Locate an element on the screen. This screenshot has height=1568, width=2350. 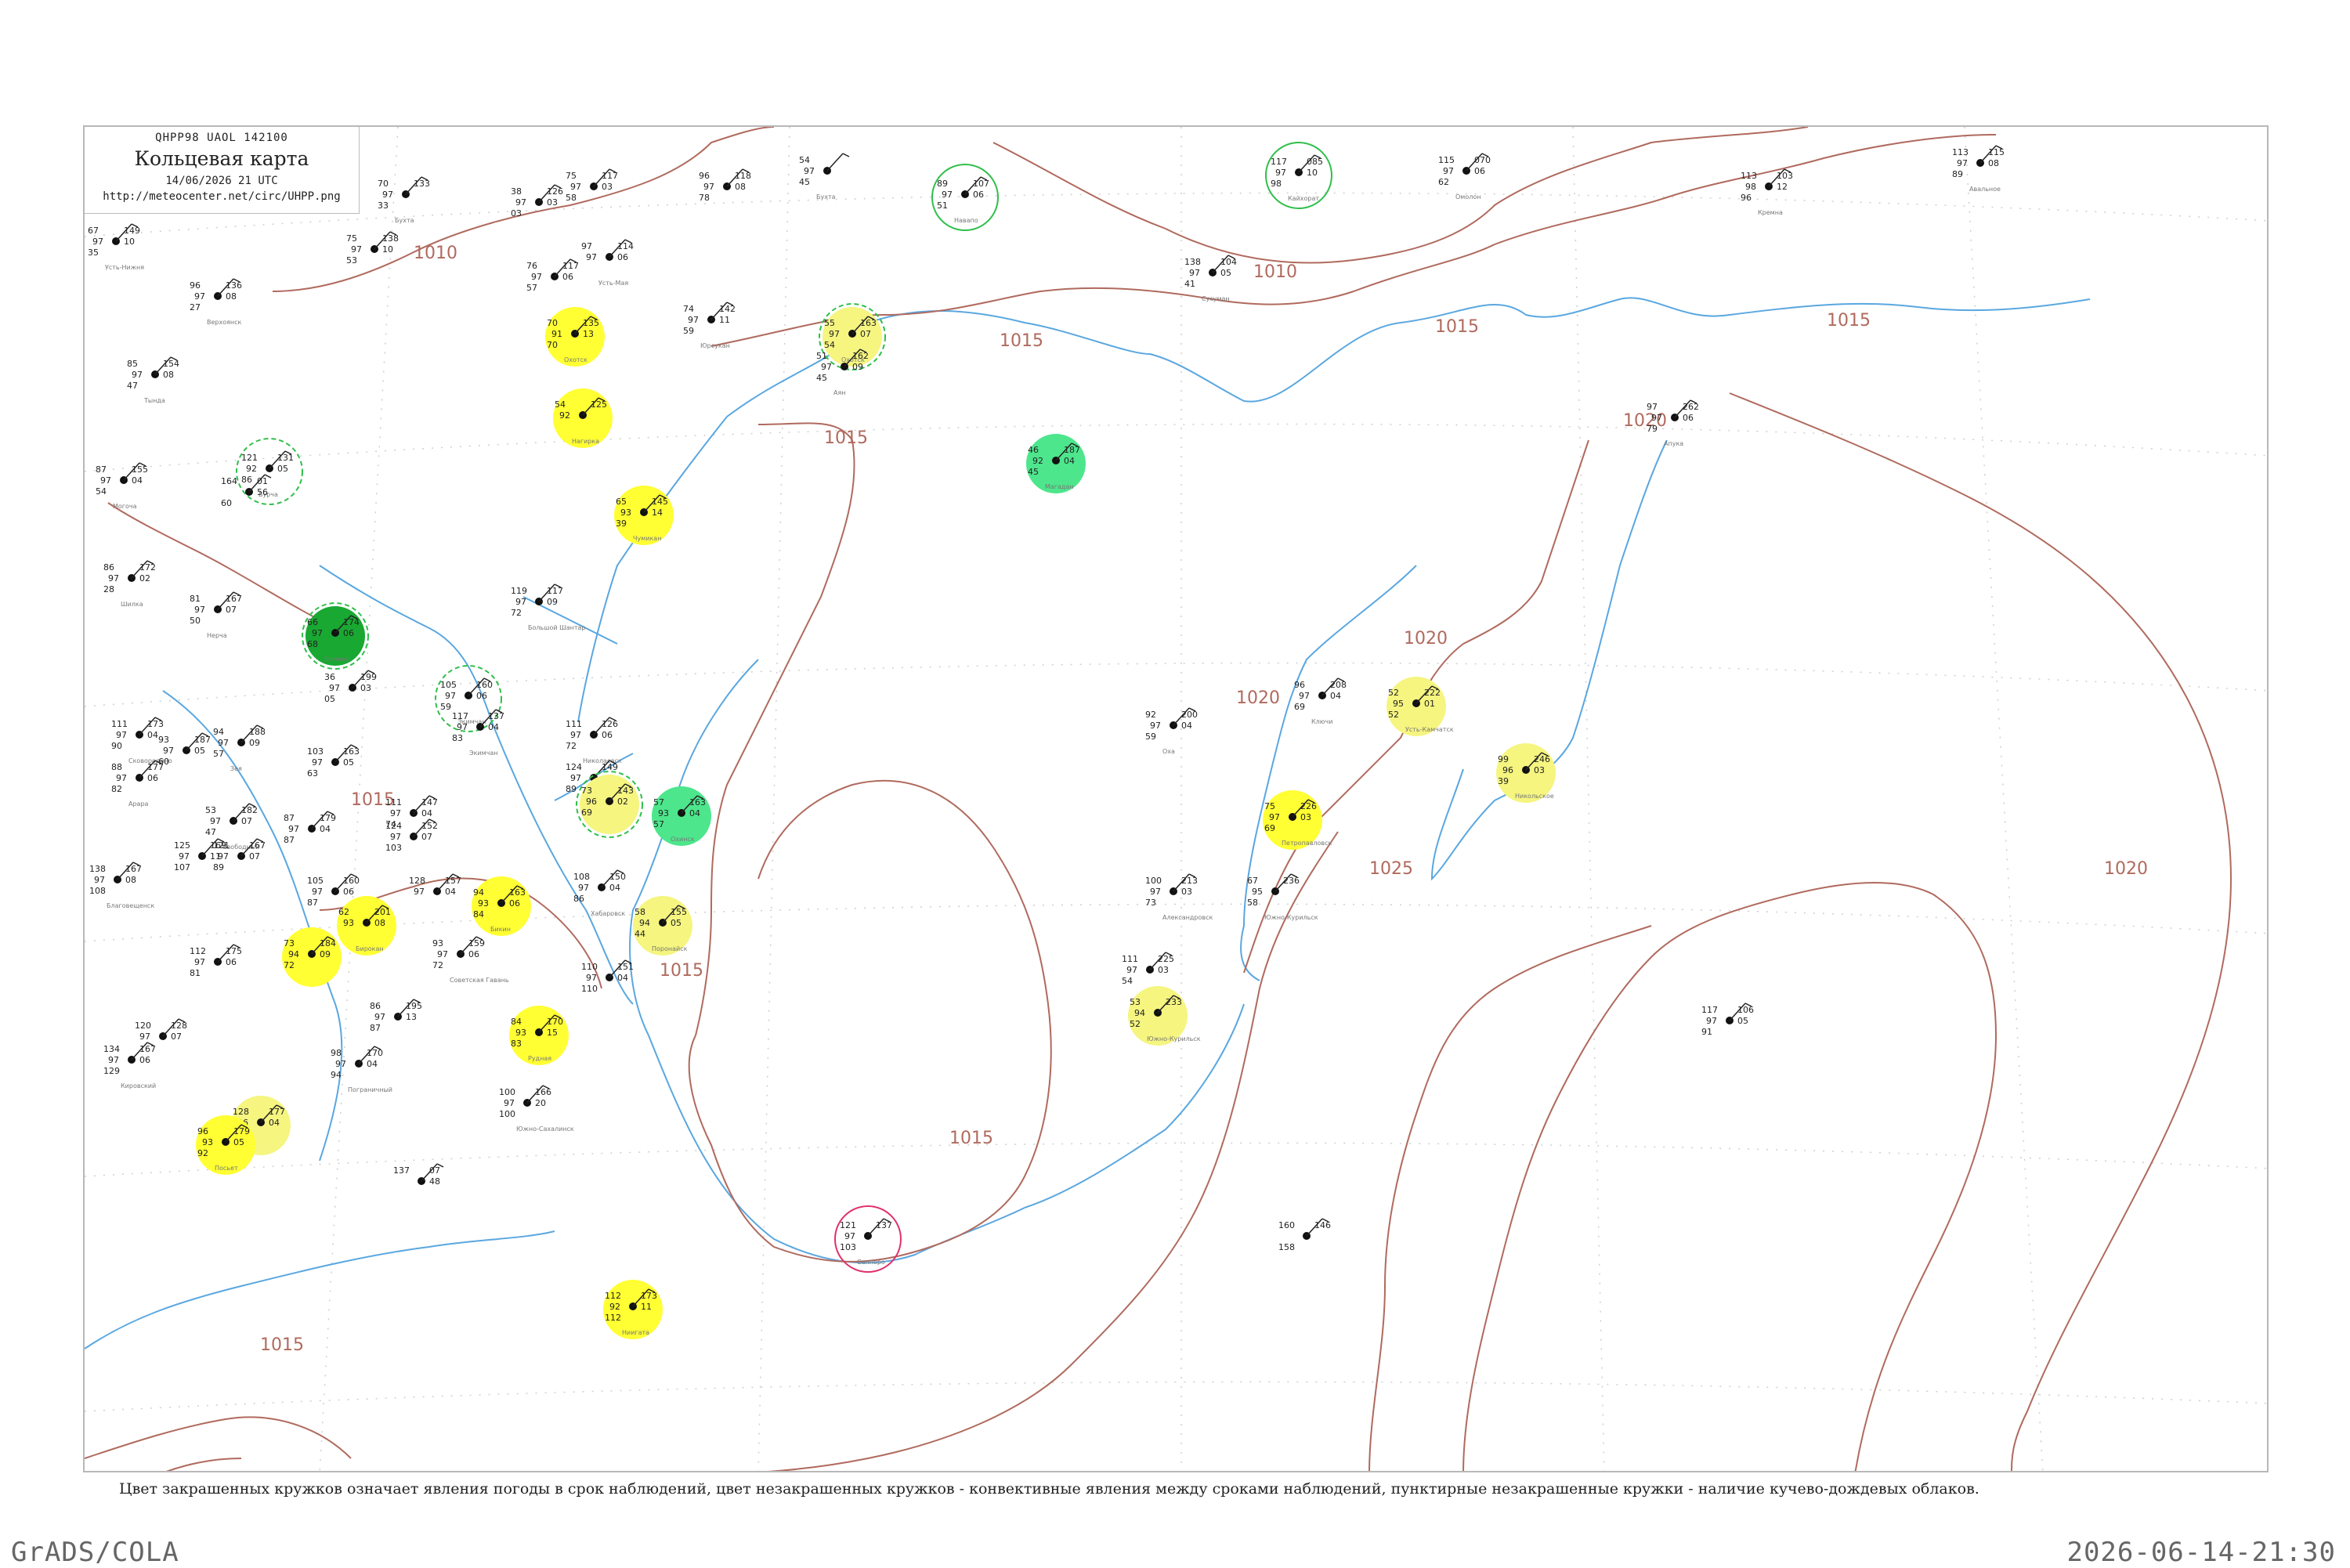
station-plot: 6293 20108 Бирокан is located at coordinates (366, 926).